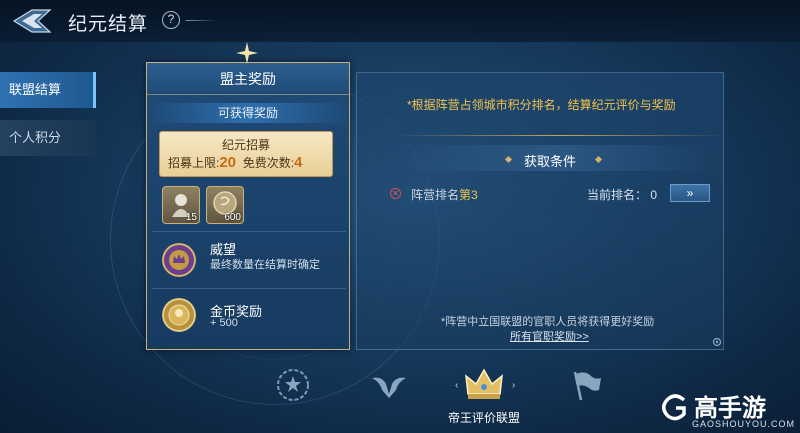 This screenshot has width=800, height=433. I want to click on recruit-limit-label: 招募上限:, so click(194, 163).